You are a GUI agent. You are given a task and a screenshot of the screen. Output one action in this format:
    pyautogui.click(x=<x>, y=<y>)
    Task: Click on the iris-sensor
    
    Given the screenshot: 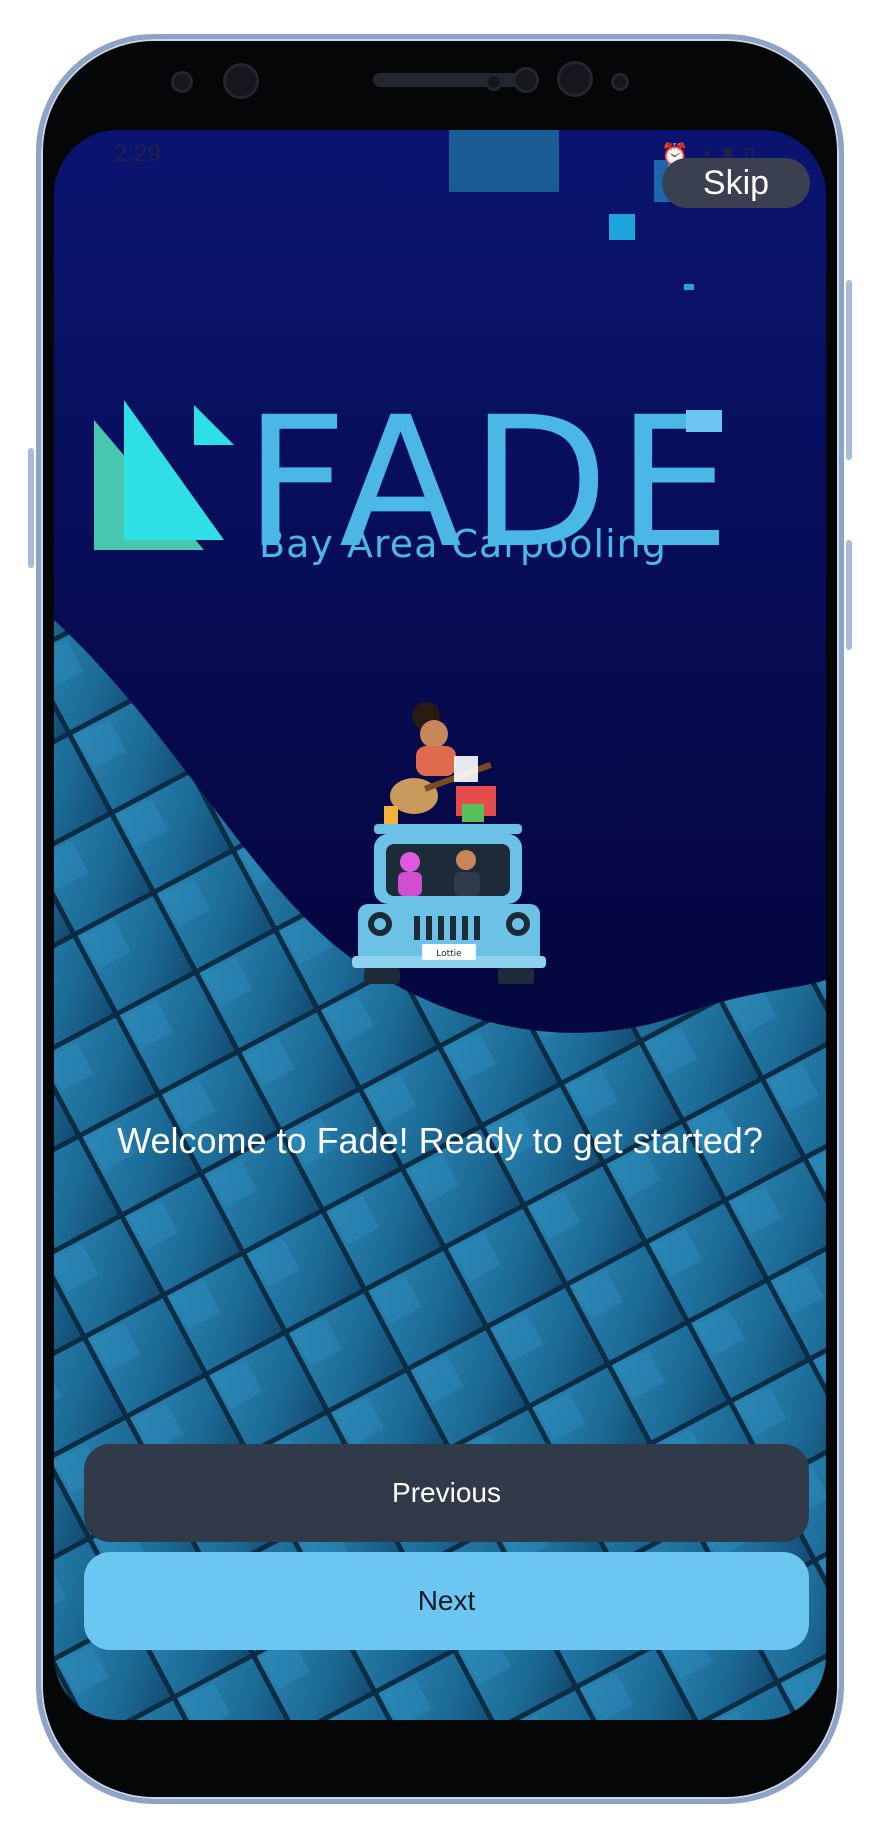 What is the action you would take?
    pyautogui.click(x=526, y=80)
    